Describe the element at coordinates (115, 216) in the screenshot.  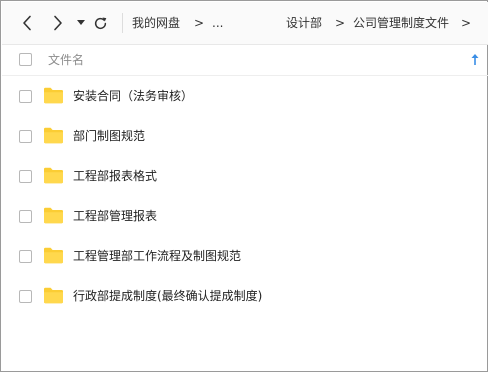
I see `file-name: 工程部管理报表` at that location.